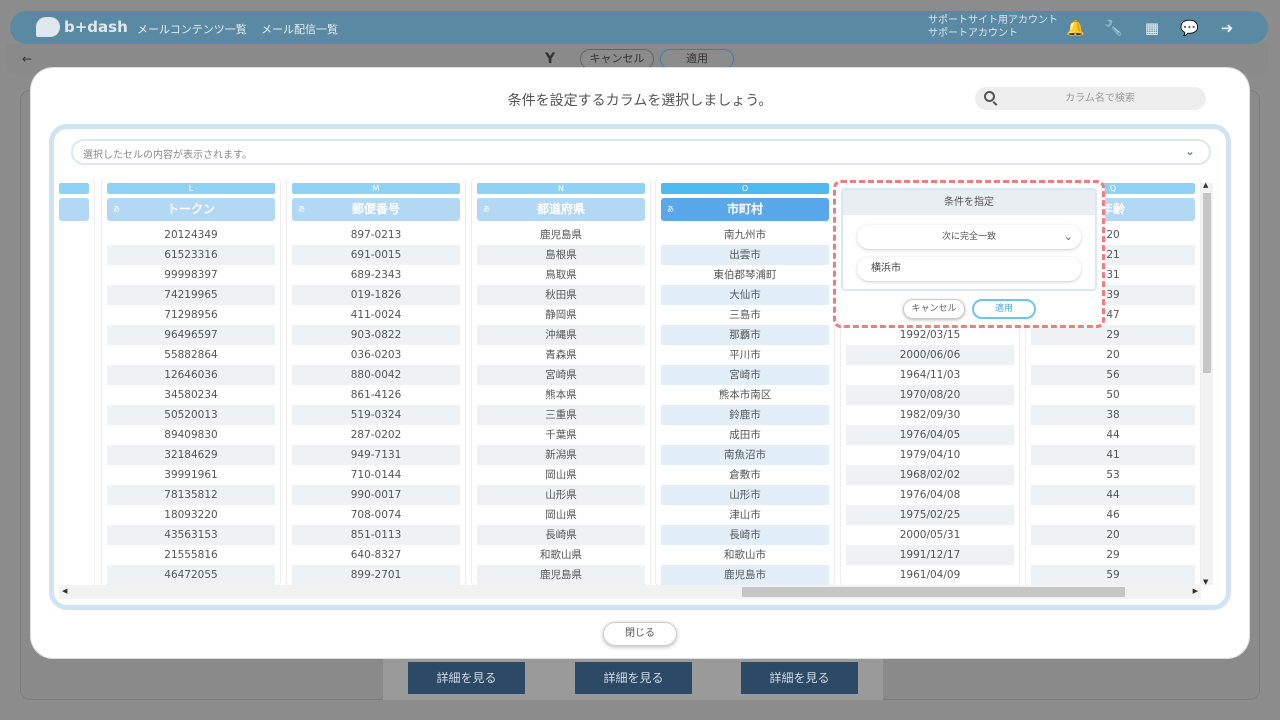 The image size is (1280, 720). I want to click on table-cell: 1976/04/08, so click(930, 495).